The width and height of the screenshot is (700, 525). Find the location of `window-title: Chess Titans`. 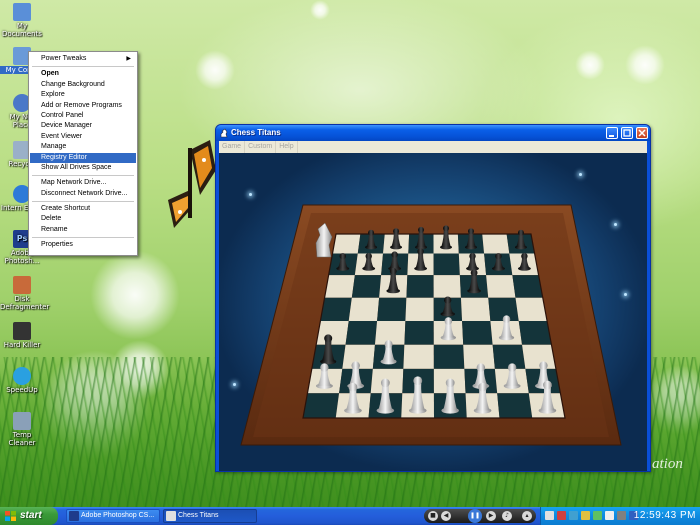

window-title: Chess Titans is located at coordinates (256, 132).